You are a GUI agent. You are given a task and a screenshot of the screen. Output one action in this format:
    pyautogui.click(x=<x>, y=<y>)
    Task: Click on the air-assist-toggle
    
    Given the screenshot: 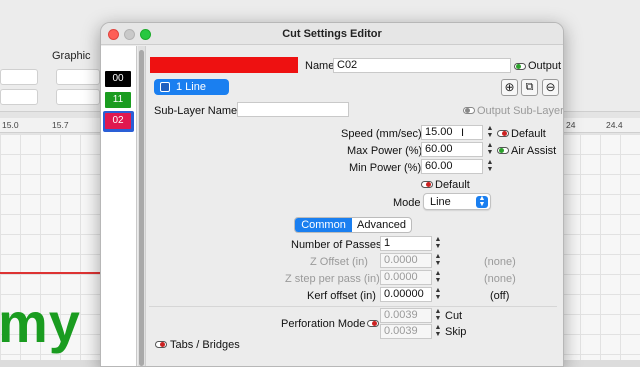 What is the action you would take?
    pyautogui.click(x=503, y=150)
    